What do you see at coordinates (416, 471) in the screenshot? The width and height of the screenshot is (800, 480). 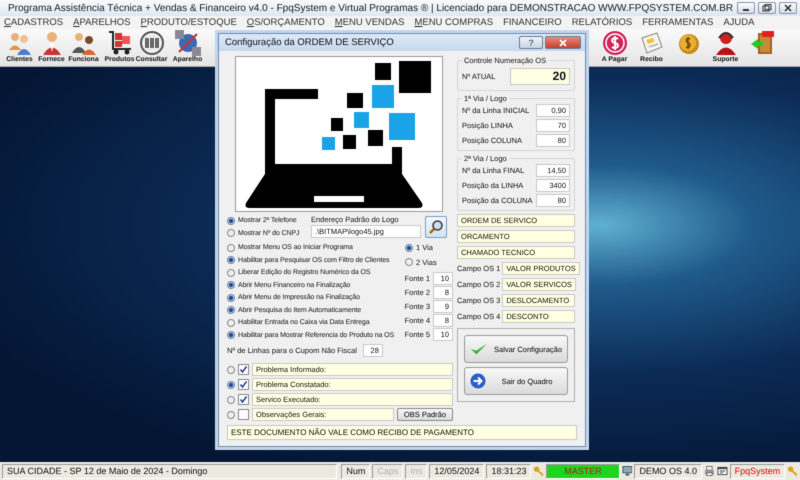 I see `keyboard-indicator: Ins` at bounding box center [416, 471].